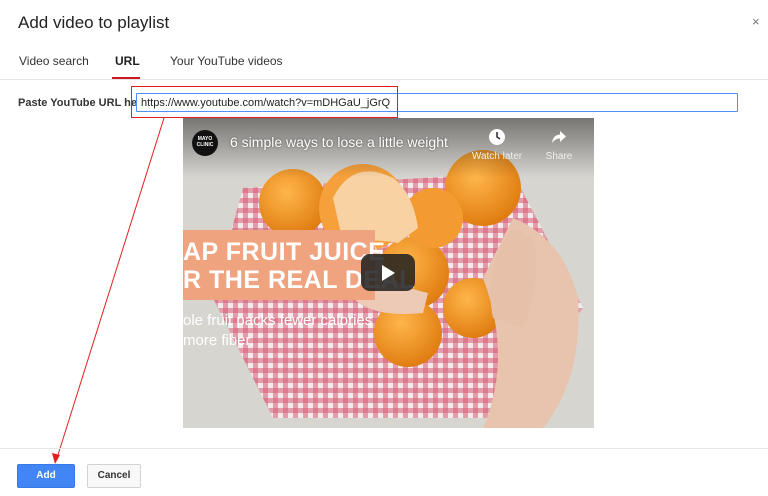  Describe the element at coordinates (278, 320) in the screenshot. I see `thumbnail-subtitle-line1: ole fruit packs fewer calories` at that location.